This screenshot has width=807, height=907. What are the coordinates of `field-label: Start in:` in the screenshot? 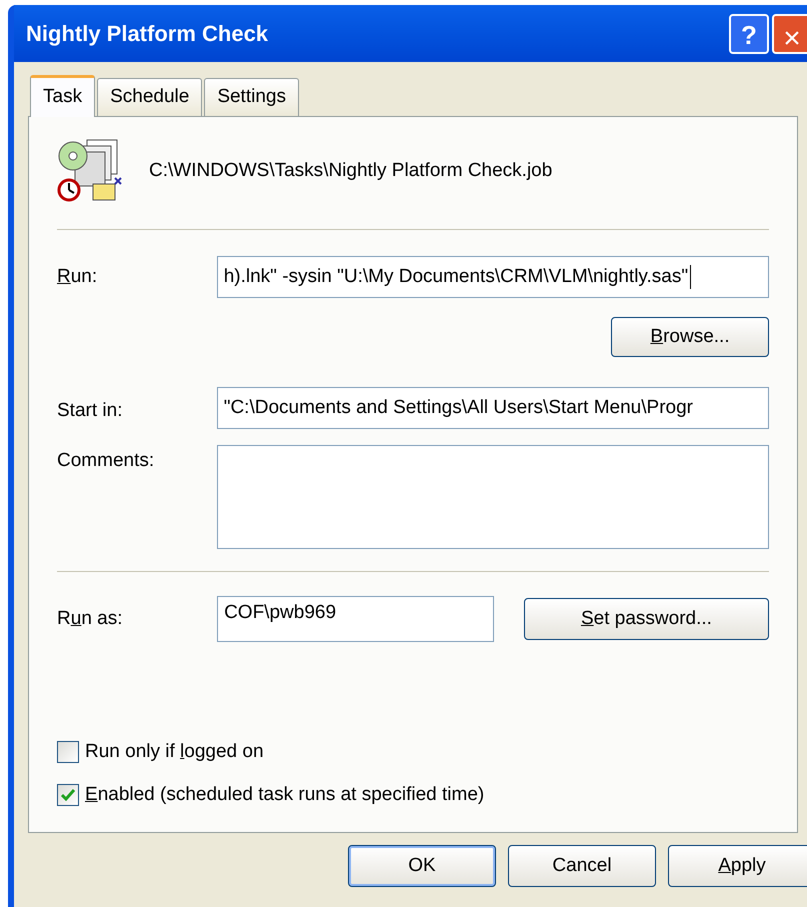 It's located at (90, 410).